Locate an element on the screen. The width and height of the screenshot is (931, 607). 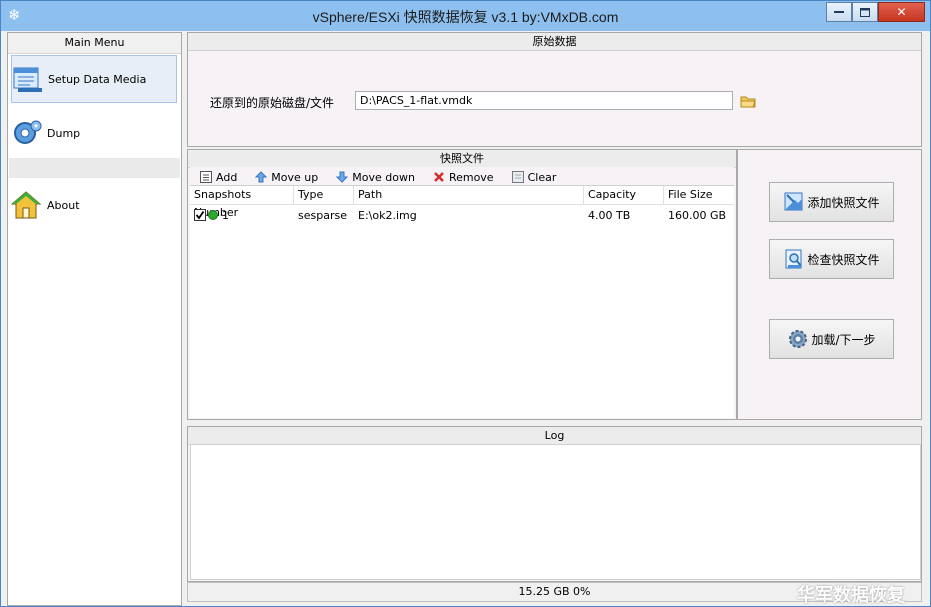
add-file-icon is located at coordinates (793, 201).